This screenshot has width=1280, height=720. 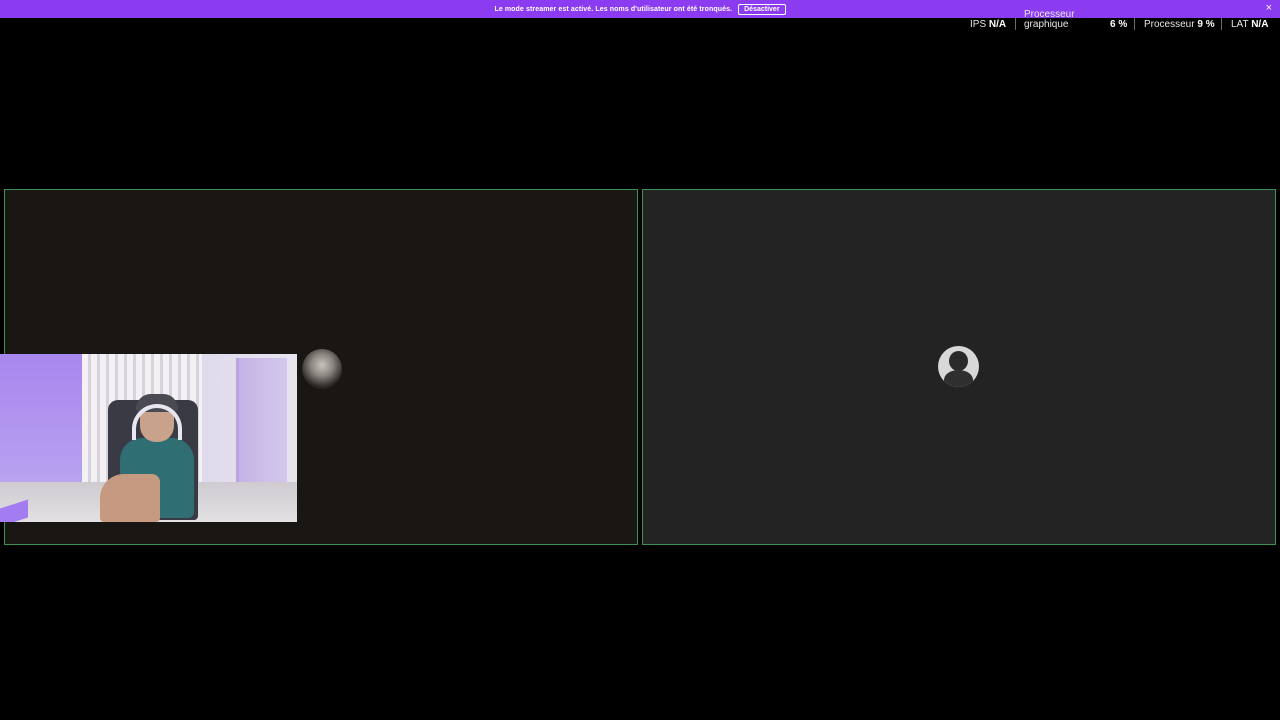 I want to click on fps-value: N/A, so click(x=997, y=24).